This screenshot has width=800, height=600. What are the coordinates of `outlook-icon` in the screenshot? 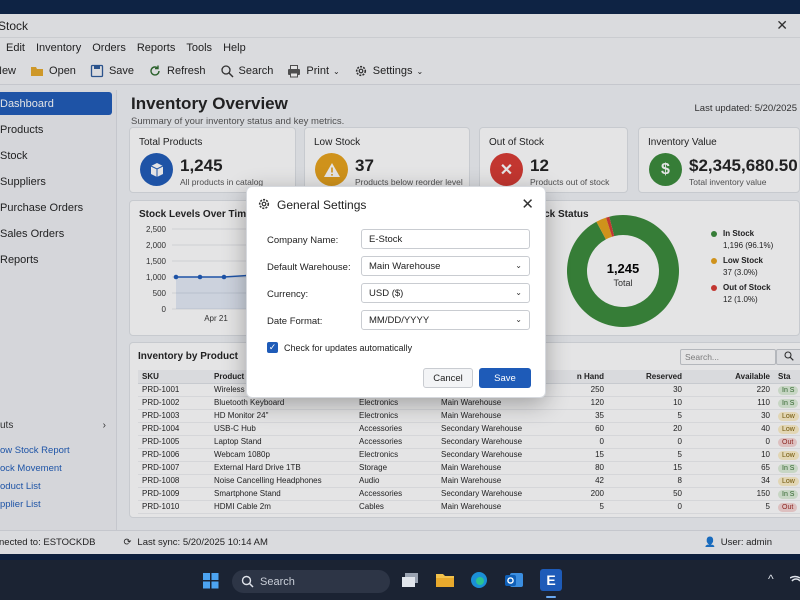 It's located at (514, 581).